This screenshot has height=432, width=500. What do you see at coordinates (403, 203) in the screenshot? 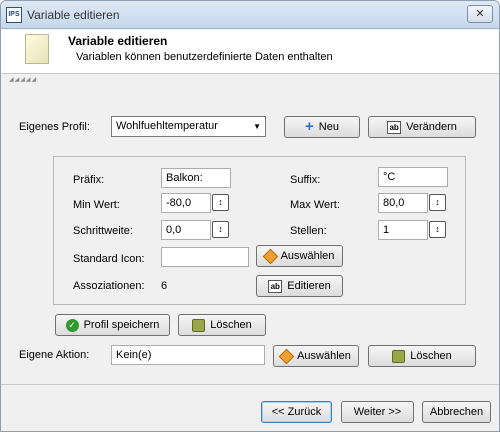
I see `max-value-input: 80,0` at bounding box center [403, 203].